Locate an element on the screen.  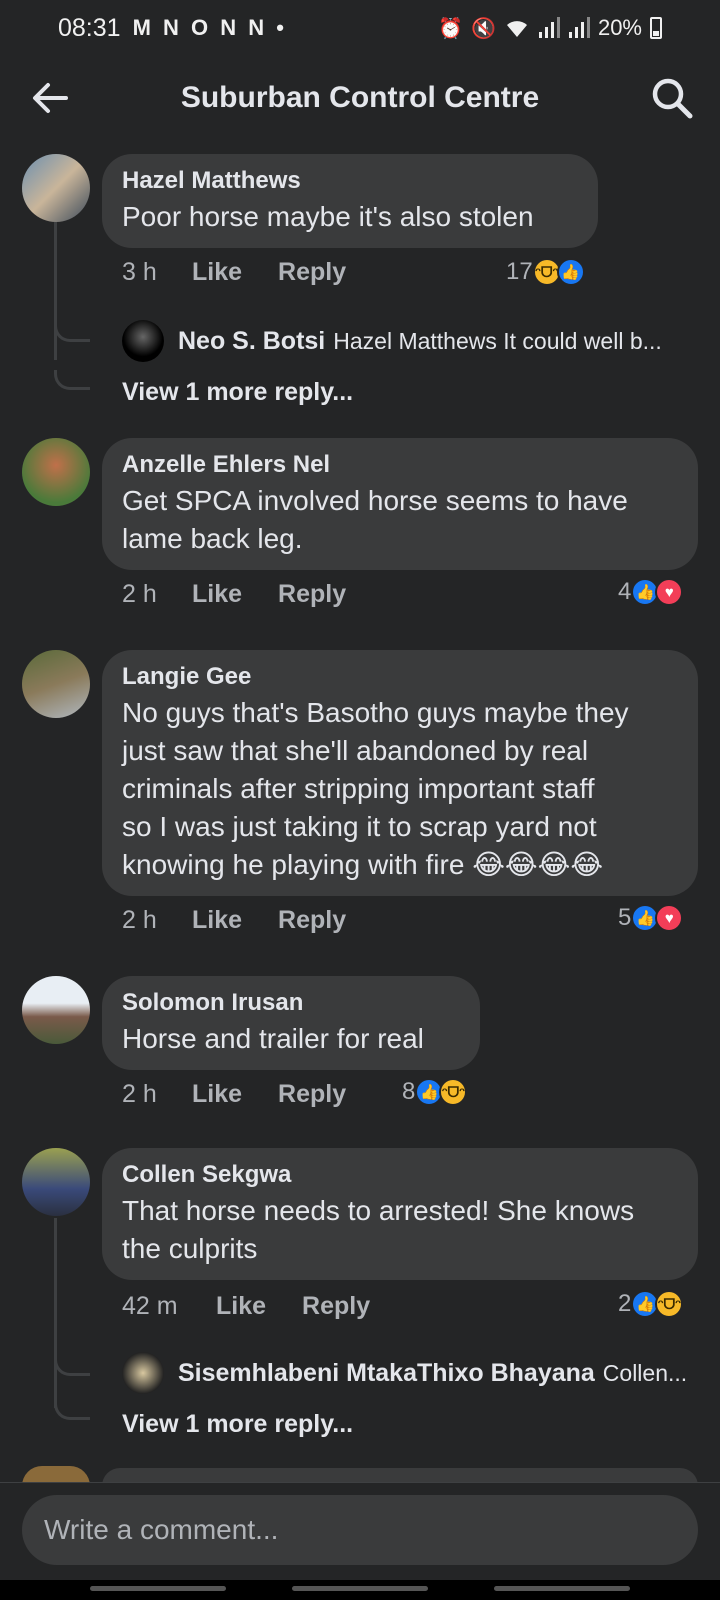
notification-icons: M N O N N • is located at coordinates (209, 27).